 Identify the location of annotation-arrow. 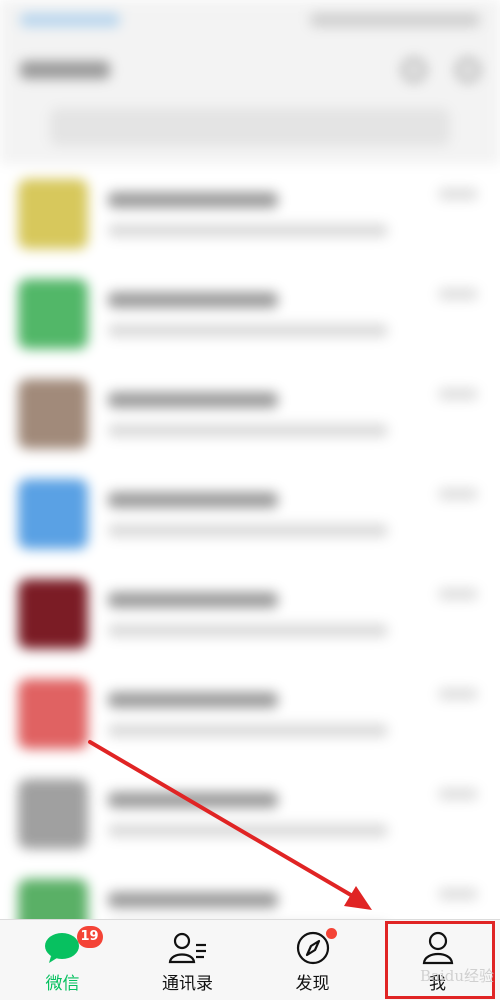
(230, 825).